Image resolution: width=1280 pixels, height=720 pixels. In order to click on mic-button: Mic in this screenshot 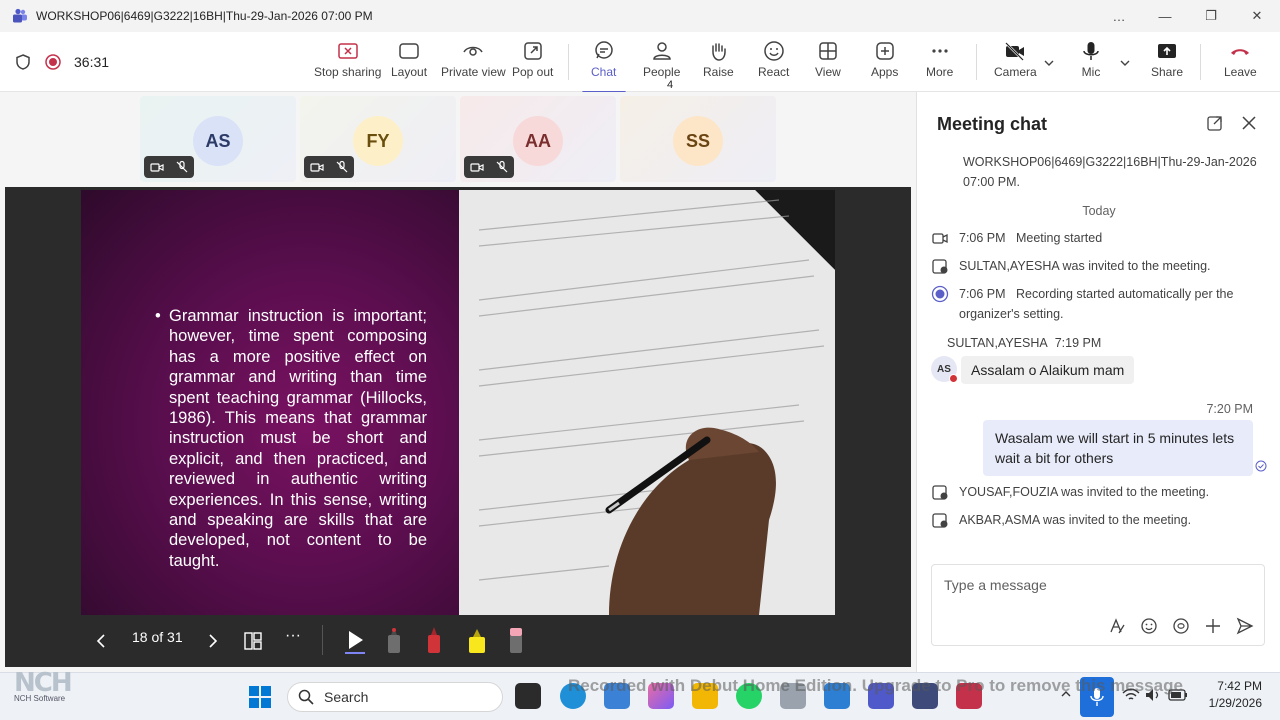, I will do `click(1091, 64)`.